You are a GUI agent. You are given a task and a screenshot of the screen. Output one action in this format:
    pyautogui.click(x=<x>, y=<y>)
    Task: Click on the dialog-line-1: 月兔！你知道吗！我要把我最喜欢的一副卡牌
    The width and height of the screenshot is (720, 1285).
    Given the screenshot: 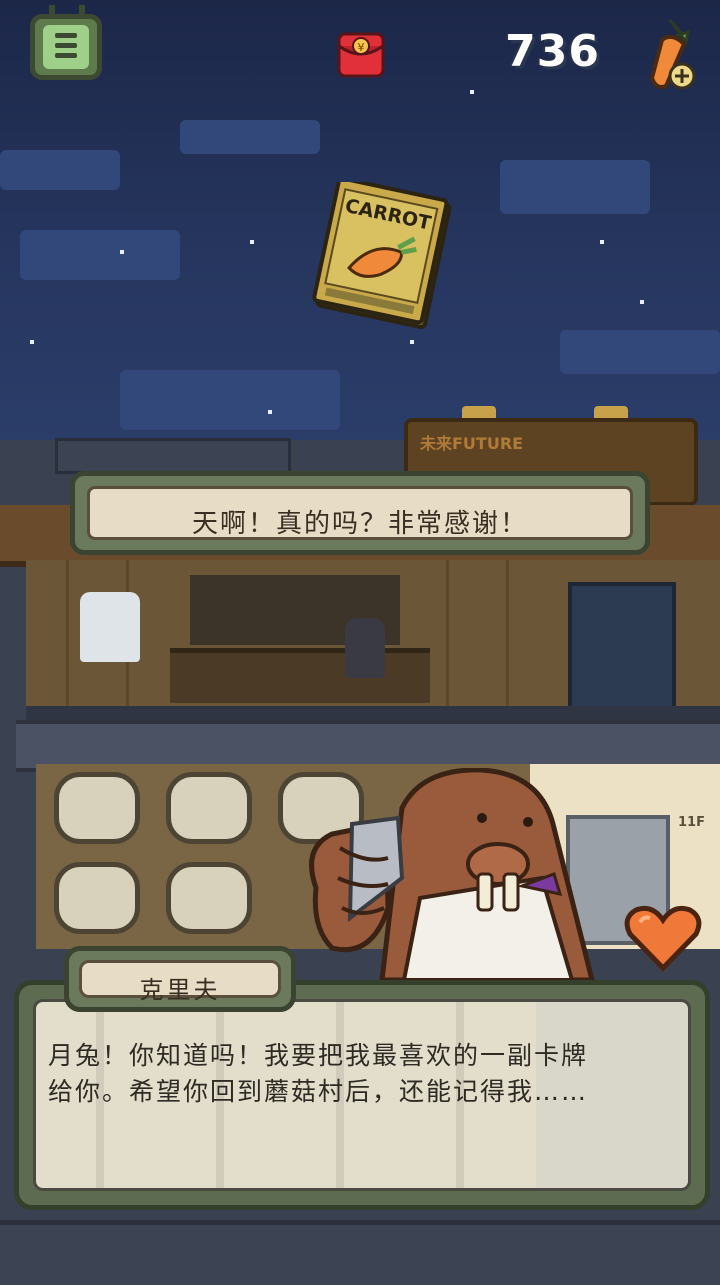 What is the action you would take?
    pyautogui.click(x=318, y=1055)
    